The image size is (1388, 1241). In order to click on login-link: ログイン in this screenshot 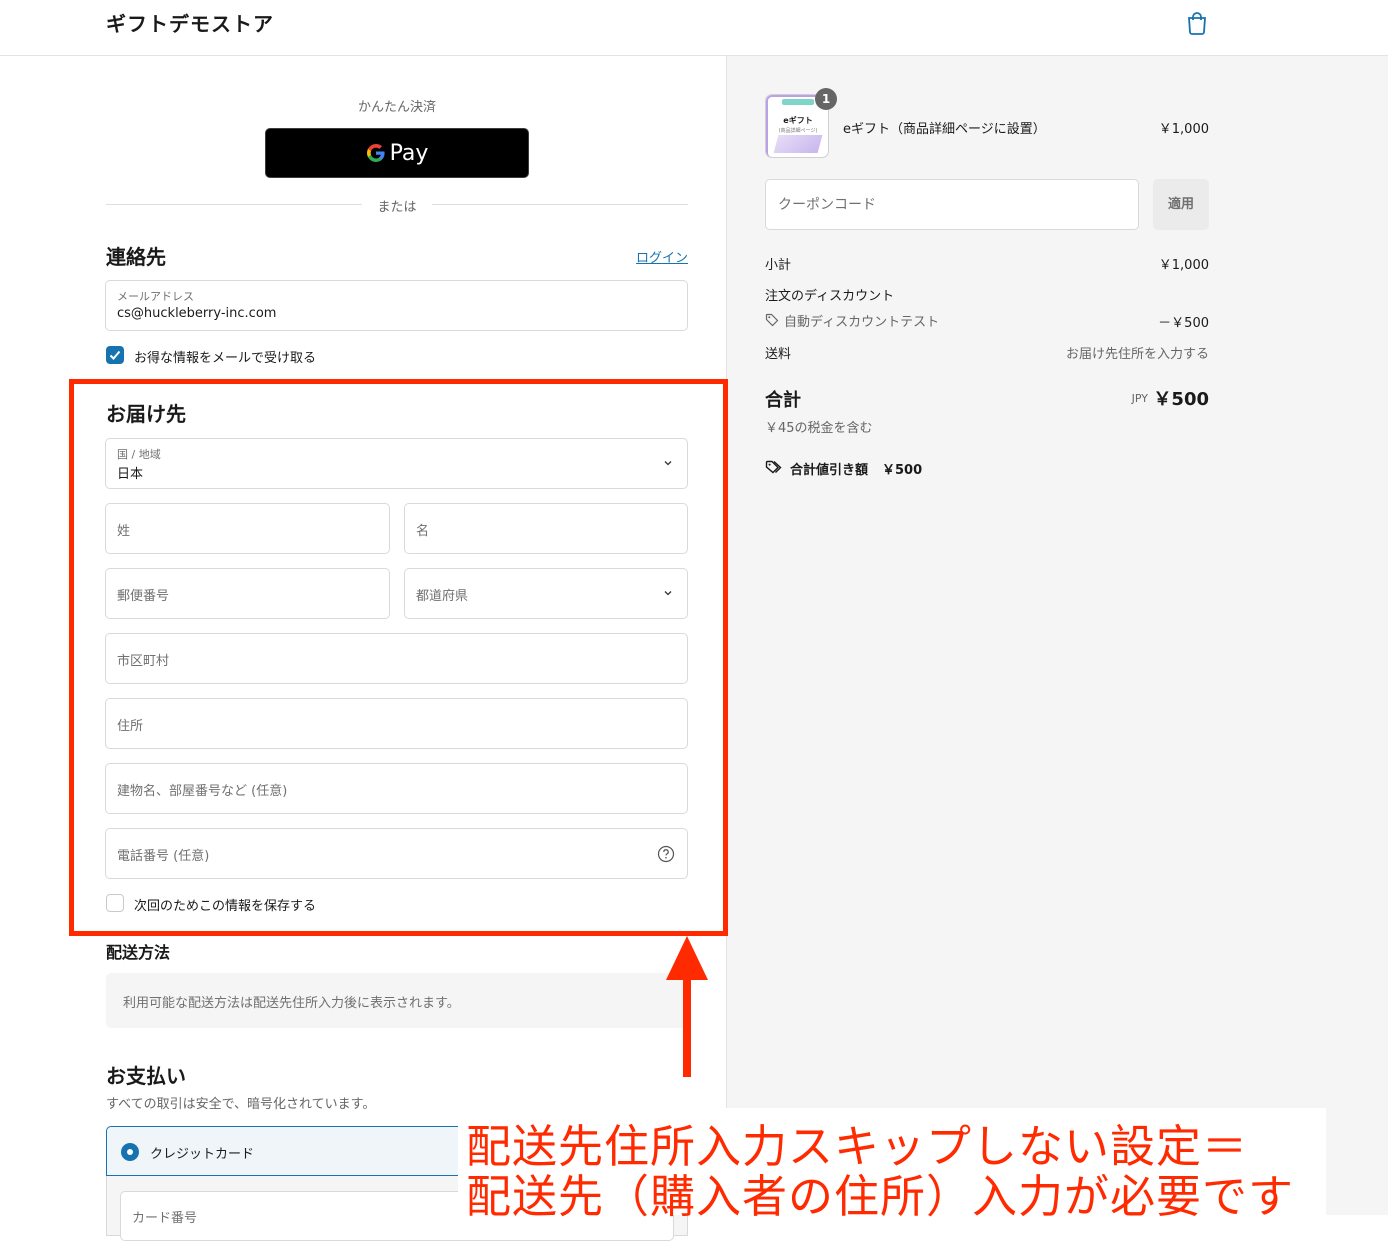, I will do `click(654, 256)`.